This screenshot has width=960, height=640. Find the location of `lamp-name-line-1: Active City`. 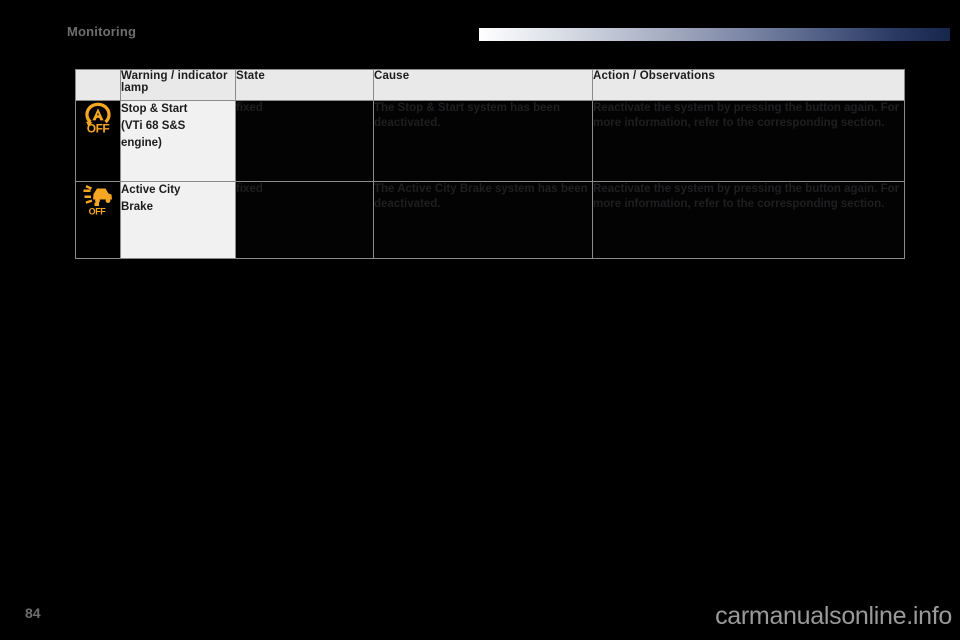

lamp-name-line-1: Active City is located at coordinates (151, 190).